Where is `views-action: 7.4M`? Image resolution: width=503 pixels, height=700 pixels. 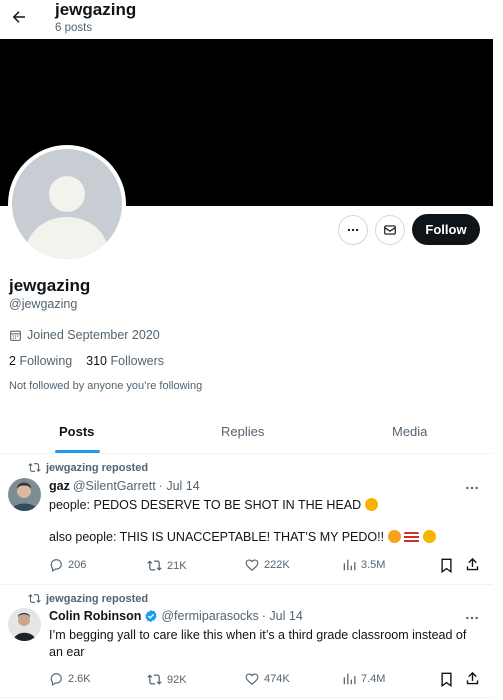 views-action: 7.4M is located at coordinates (363, 679).